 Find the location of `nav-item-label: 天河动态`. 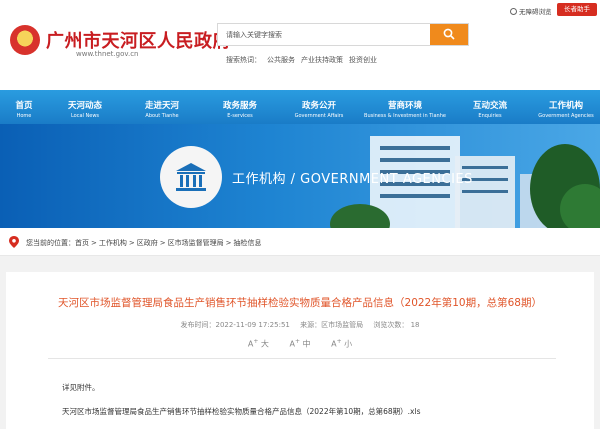

nav-item-label: 天河动态 is located at coordinates (84, 106).